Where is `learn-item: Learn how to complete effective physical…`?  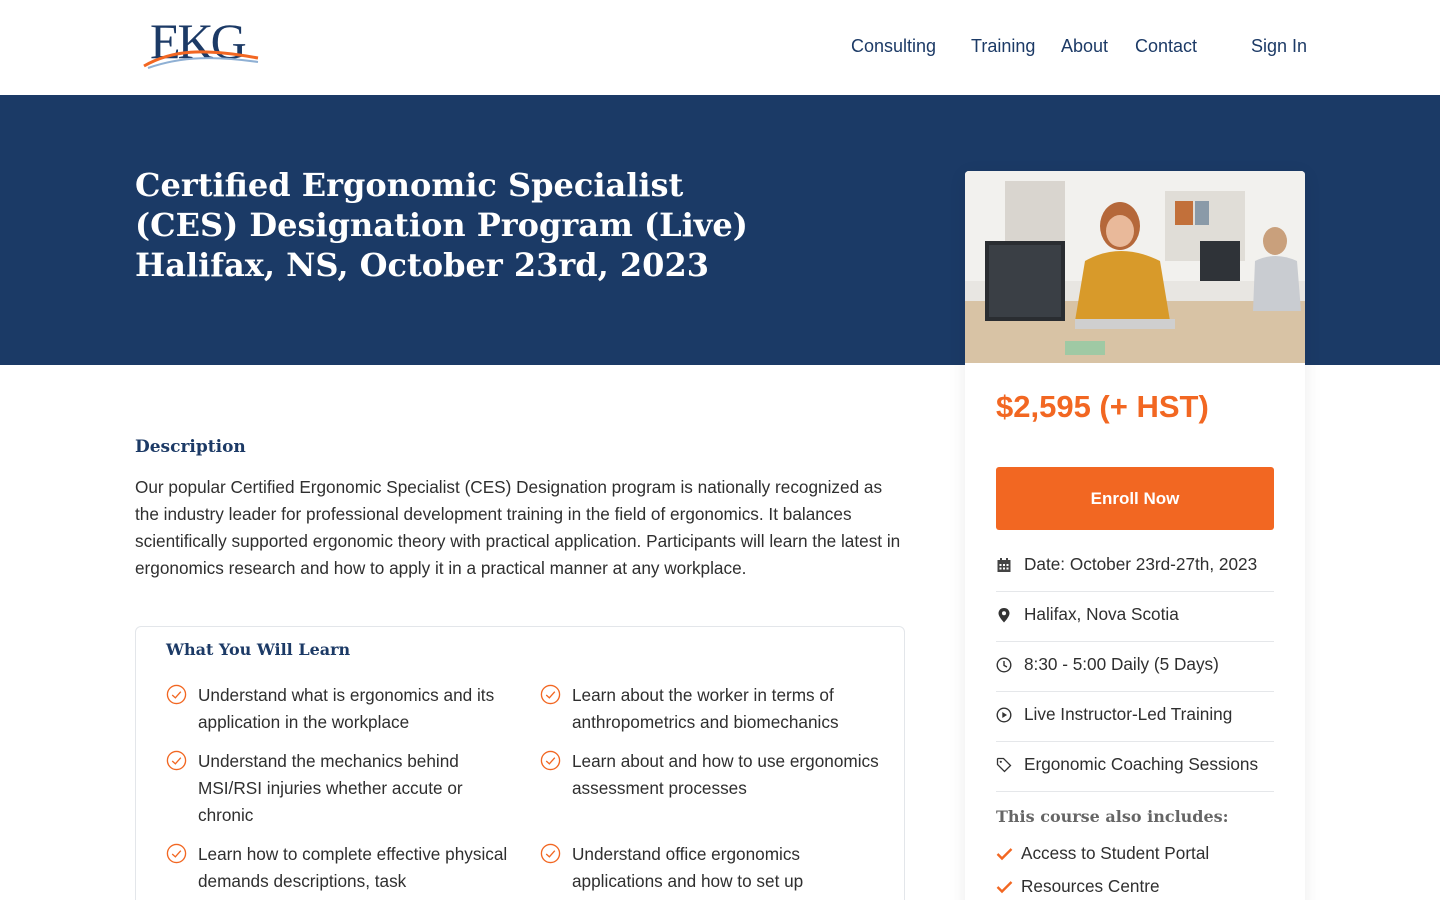 learn-item: Learn how to complete effective physical… is located at coordinates (337, 868).